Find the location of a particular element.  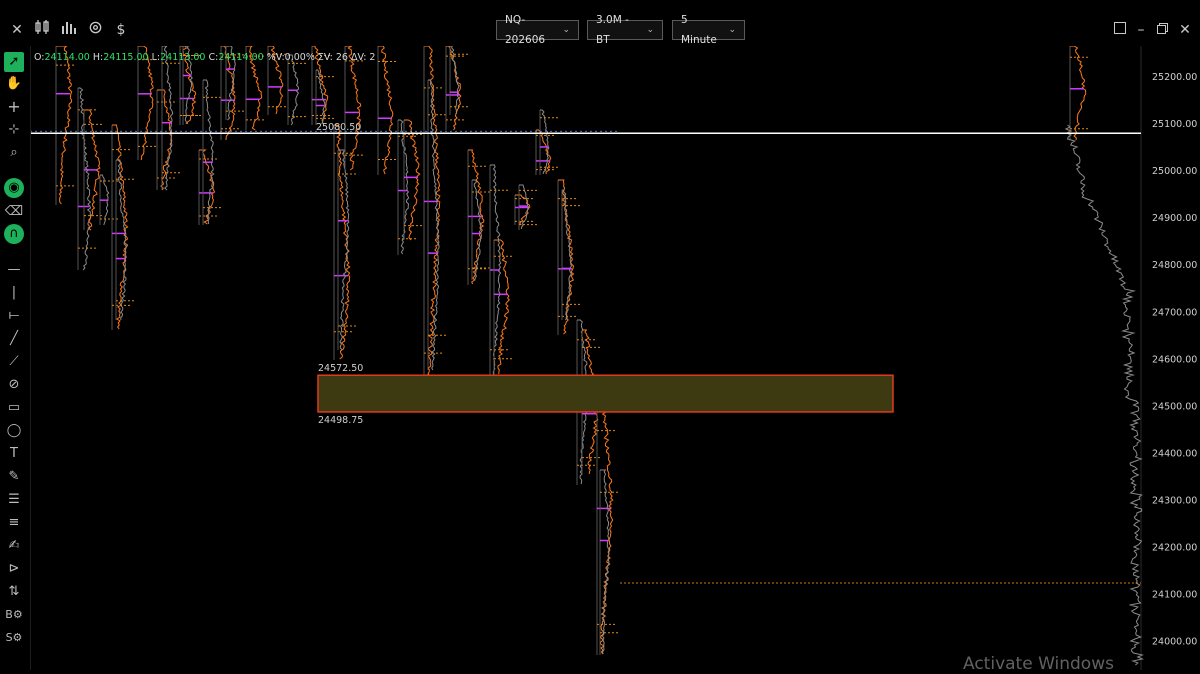

restore-icon is located at coordinates (1162, 30).